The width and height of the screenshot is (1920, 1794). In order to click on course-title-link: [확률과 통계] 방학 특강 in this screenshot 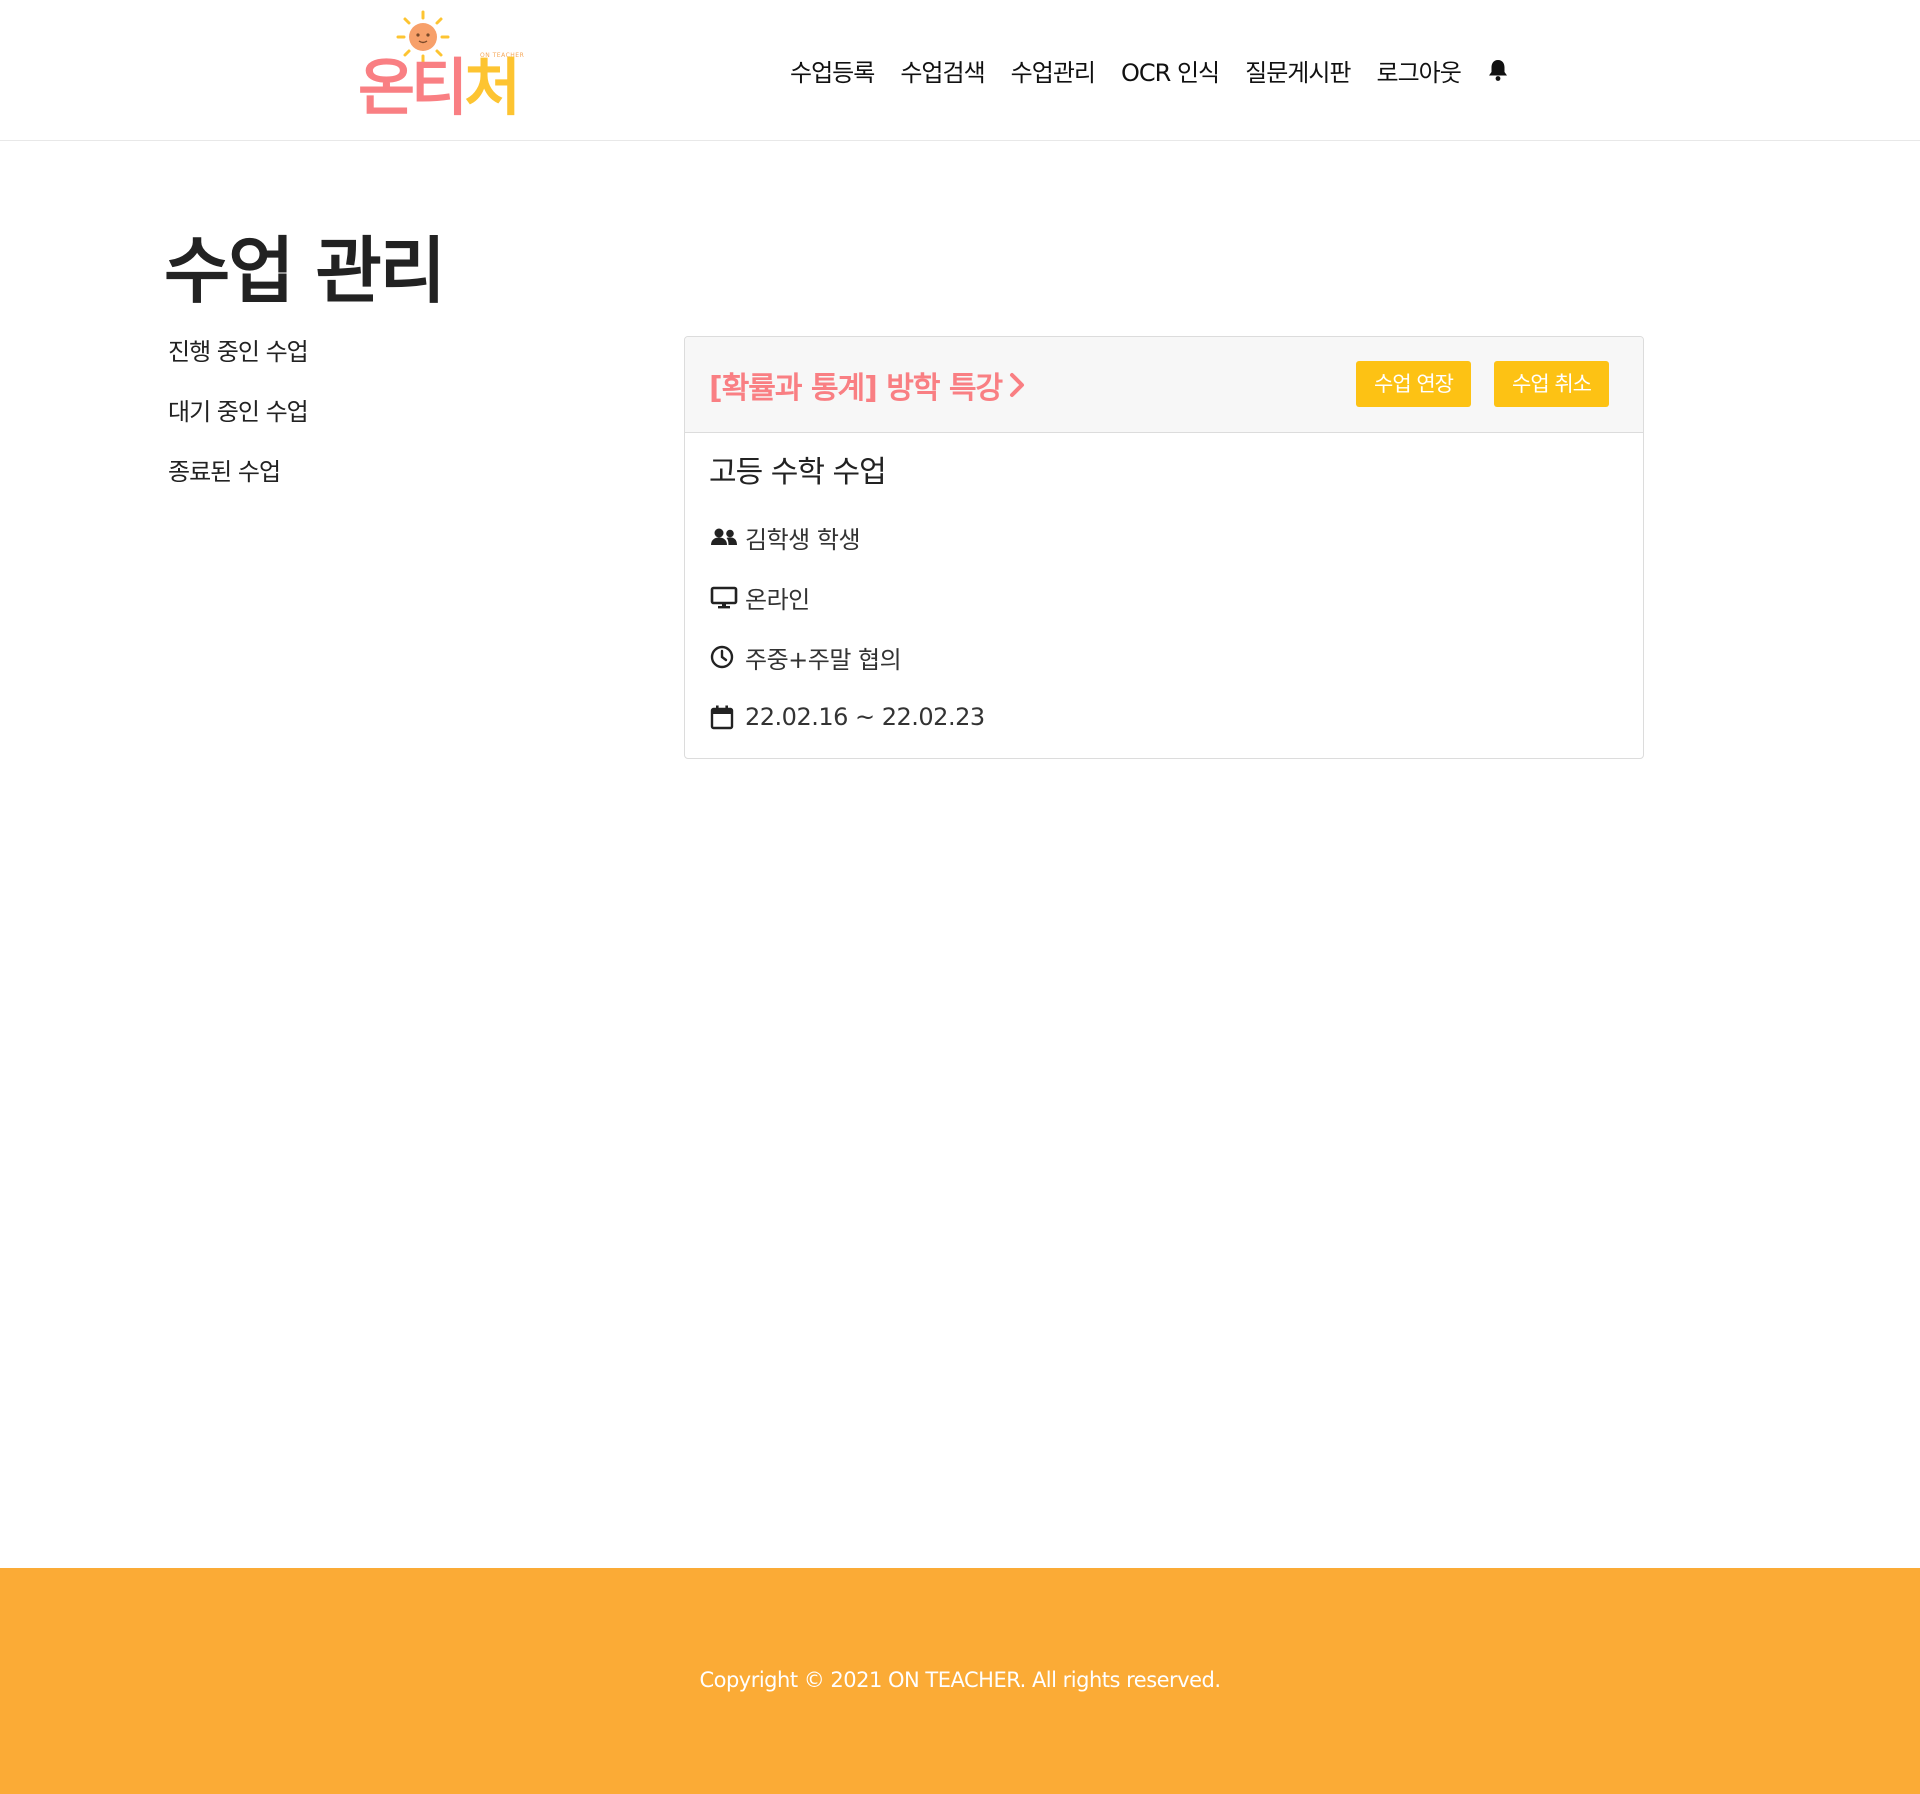, I will do `click(867, 385)`.